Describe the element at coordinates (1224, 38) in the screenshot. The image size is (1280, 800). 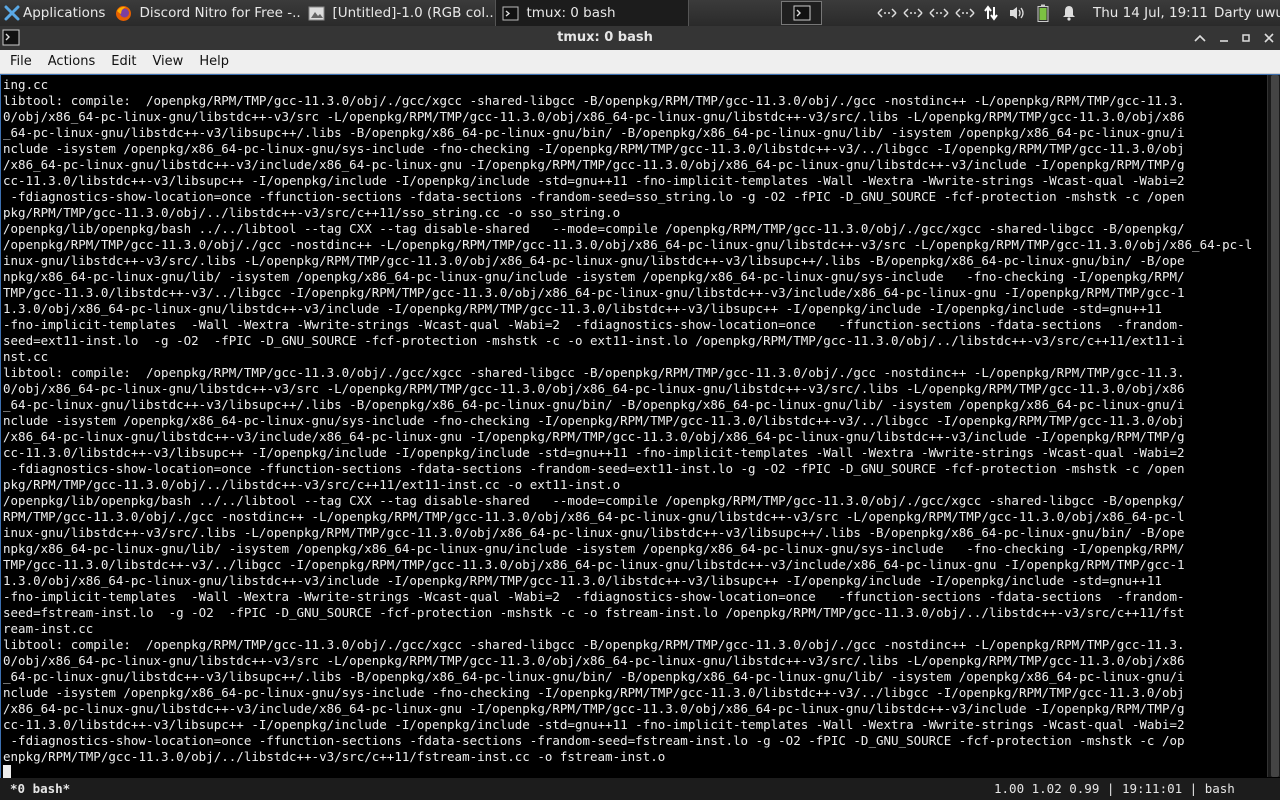
I see `minimize-button` at that location.